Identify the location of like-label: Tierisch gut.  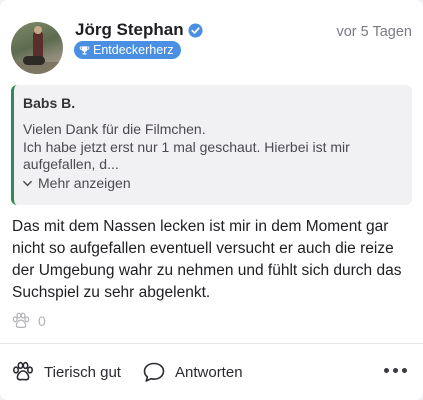
(82, 372).